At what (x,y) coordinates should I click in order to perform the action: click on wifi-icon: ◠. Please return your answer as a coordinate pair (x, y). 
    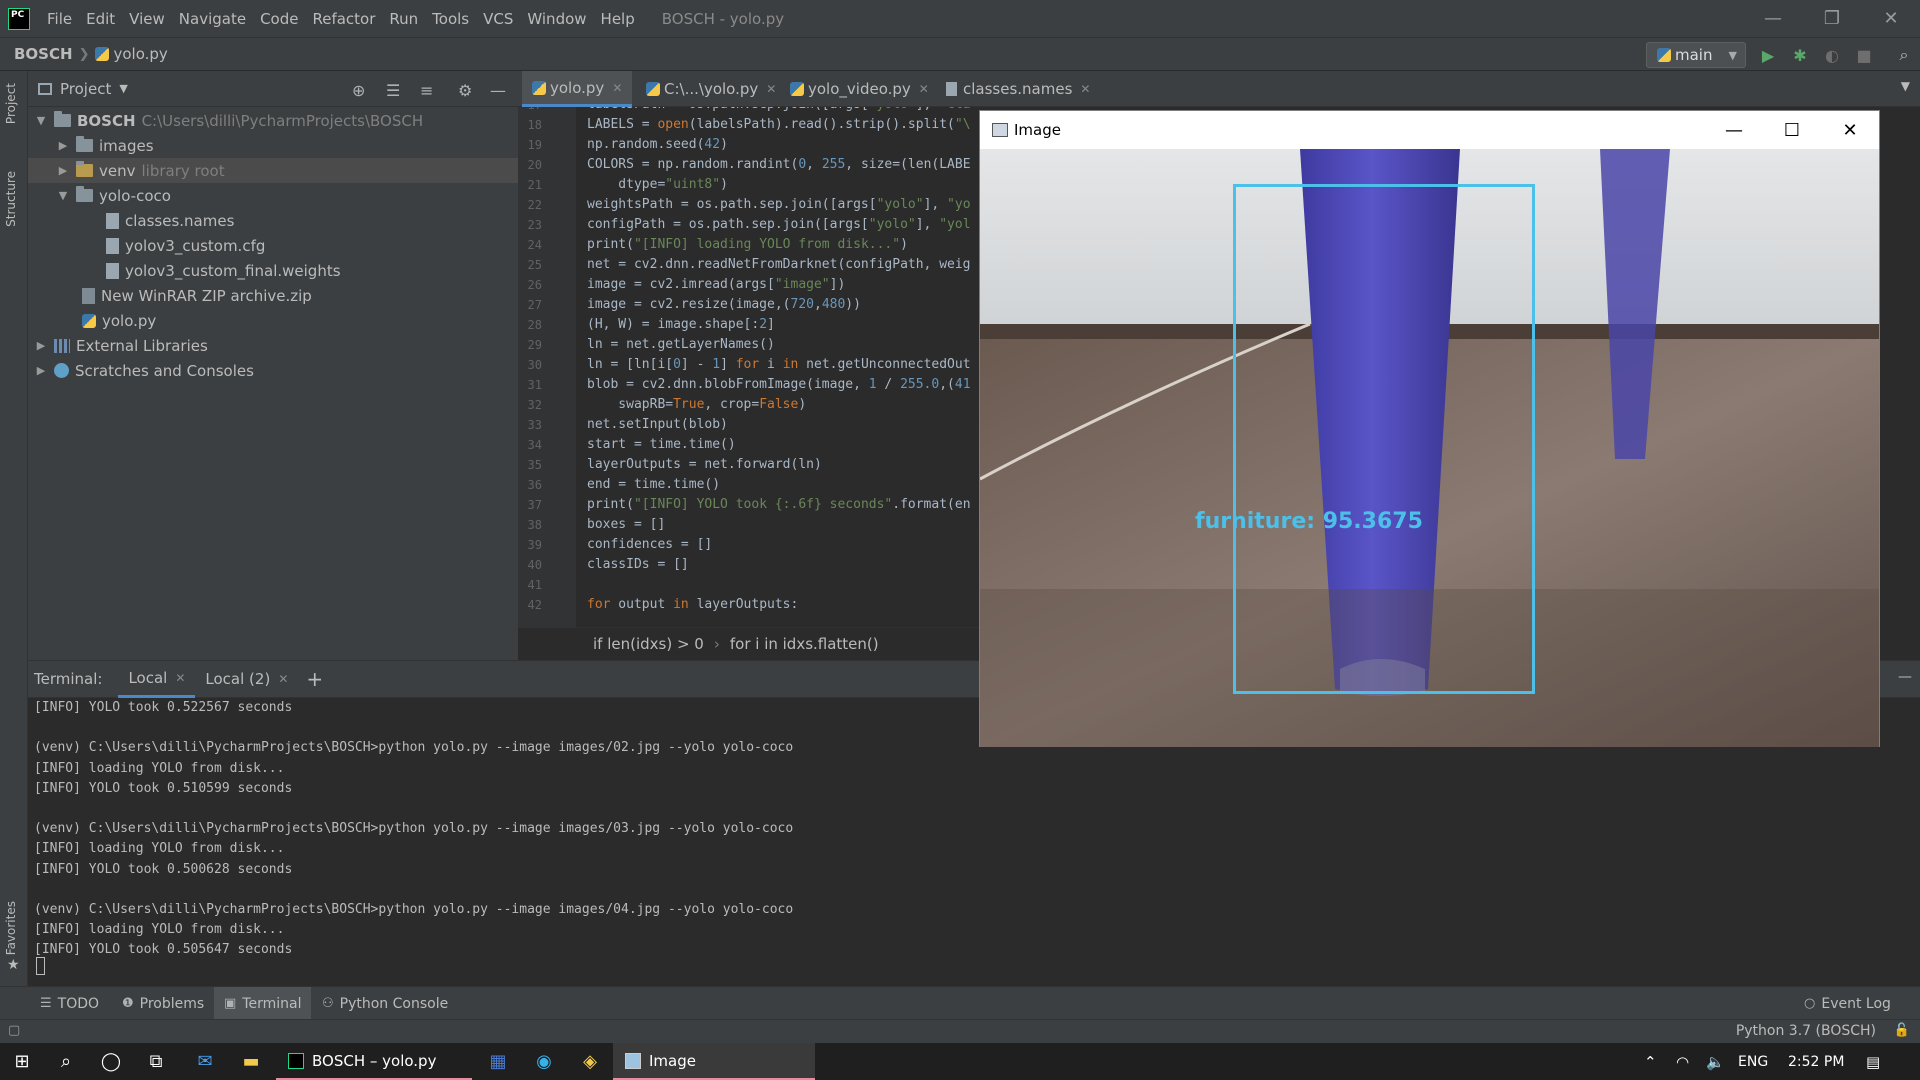
    Looking at the image, I should click on (1682, 1061).